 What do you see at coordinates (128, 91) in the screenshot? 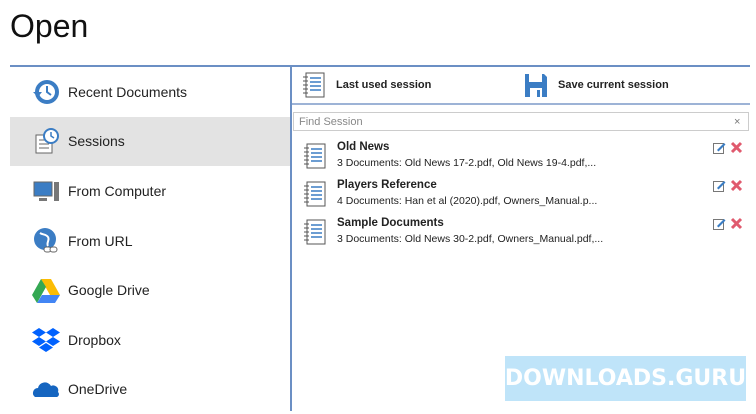
I see `sidebar-item-label: Recent Documents` at bounding box center [128, 91].